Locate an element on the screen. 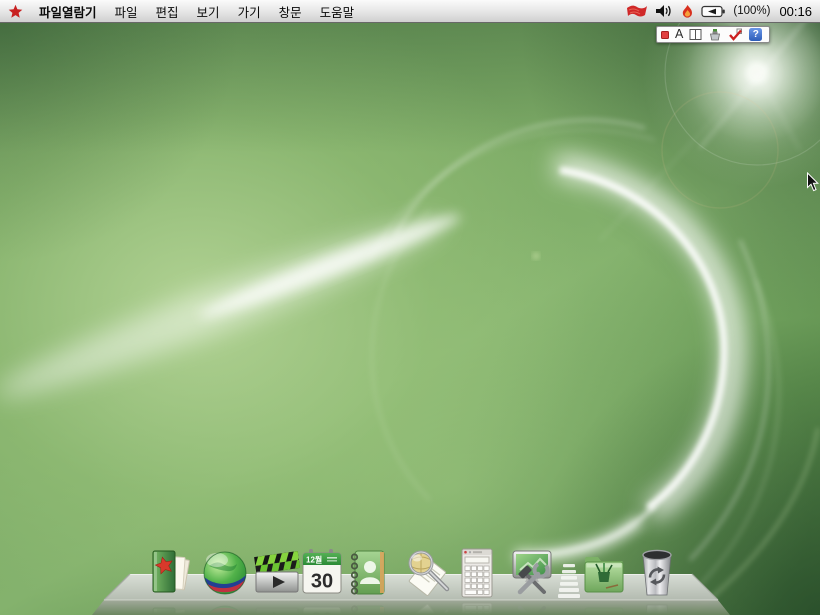  battery-percent-label: (100%) is located at coordinates (752, 11).